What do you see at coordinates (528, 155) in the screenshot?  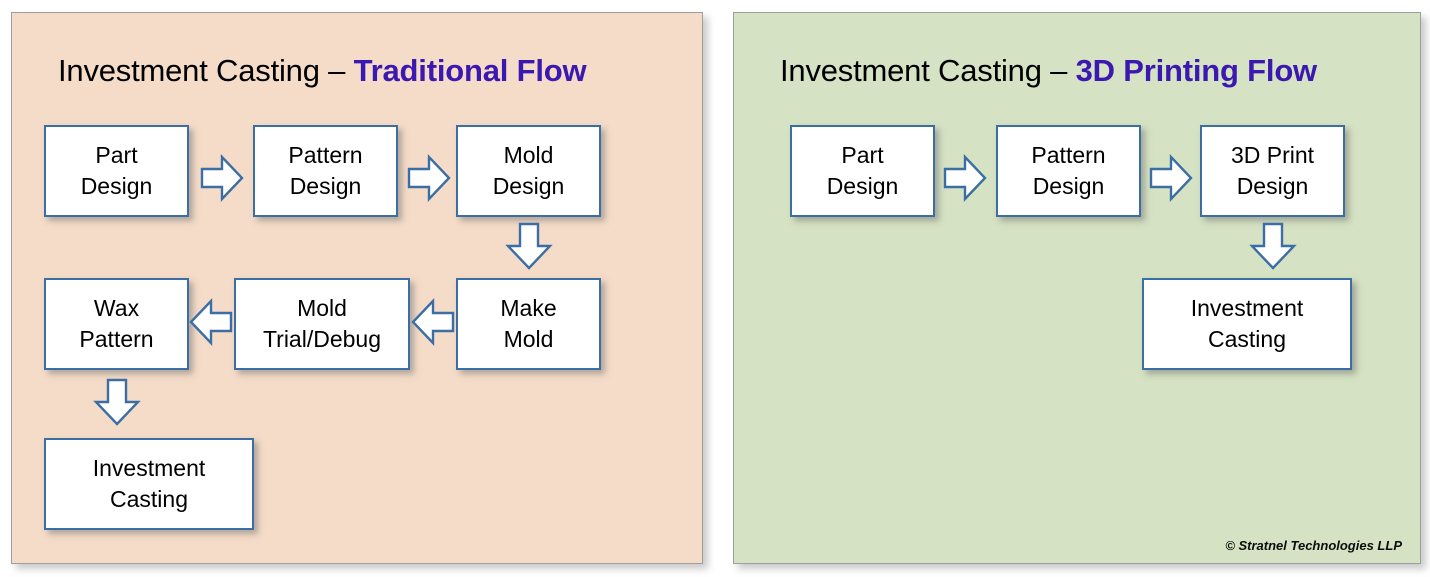 I see `box-mold-design-line1: Mold` at bounding box center [528, 155].